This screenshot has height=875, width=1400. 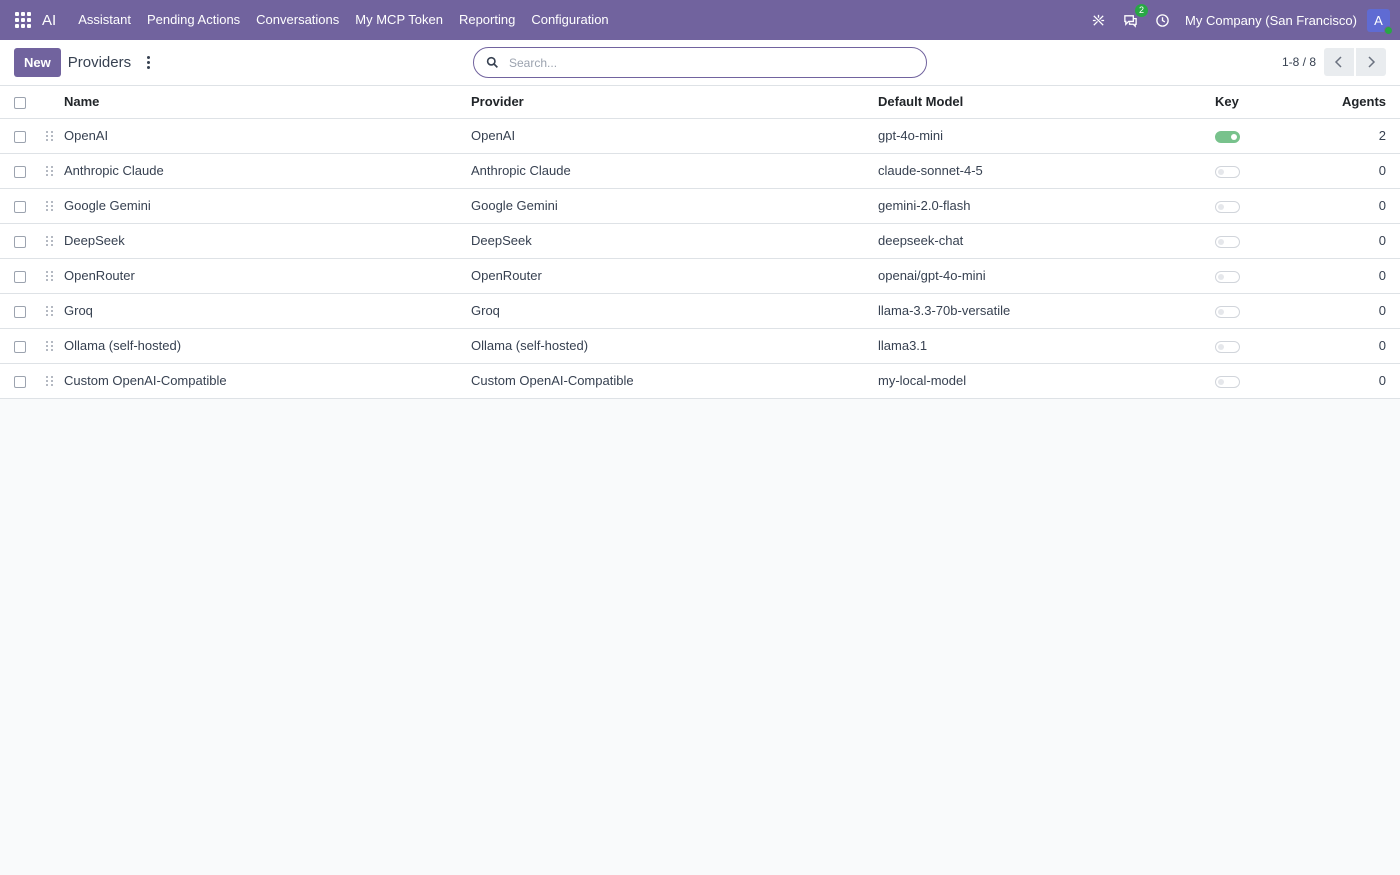 I want to click on cell-agents: 2, so click(x=1342, y=136).